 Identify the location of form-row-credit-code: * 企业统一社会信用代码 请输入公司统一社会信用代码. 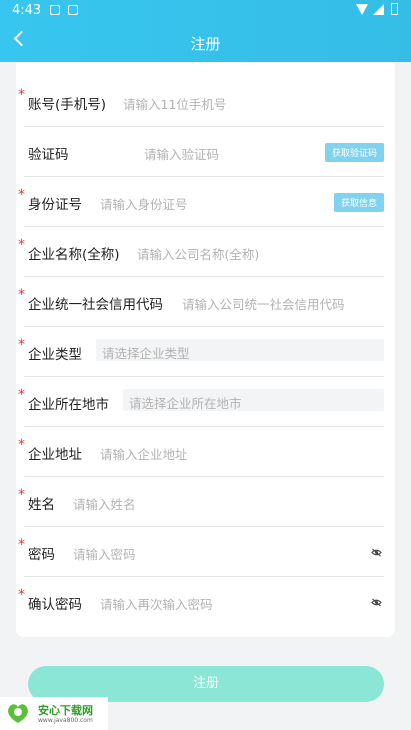
(205, 302).